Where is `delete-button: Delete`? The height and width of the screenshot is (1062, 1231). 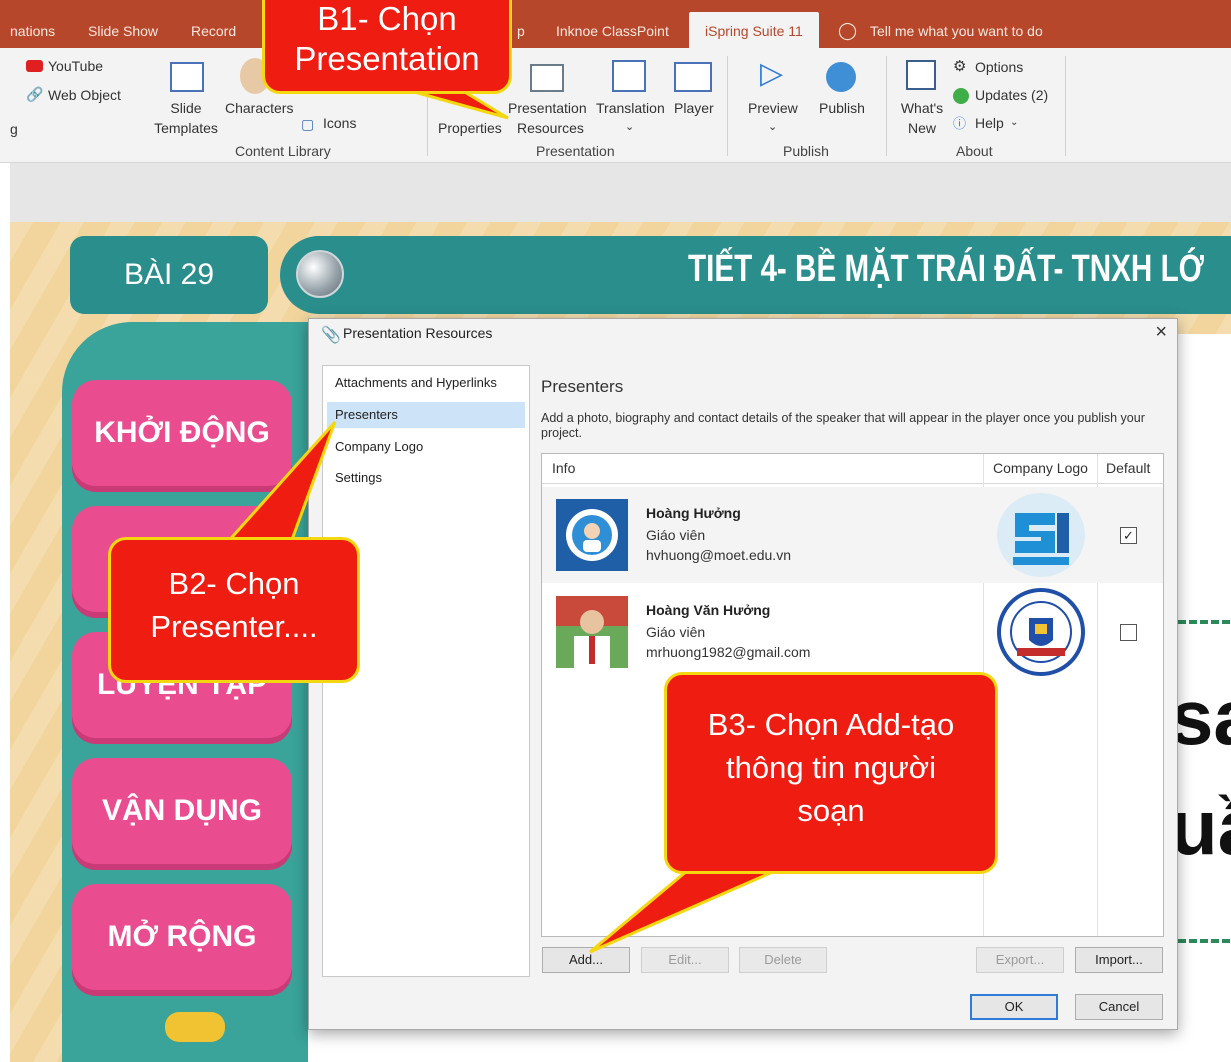
delete-button: Delete is located at coordinates (783, 960).